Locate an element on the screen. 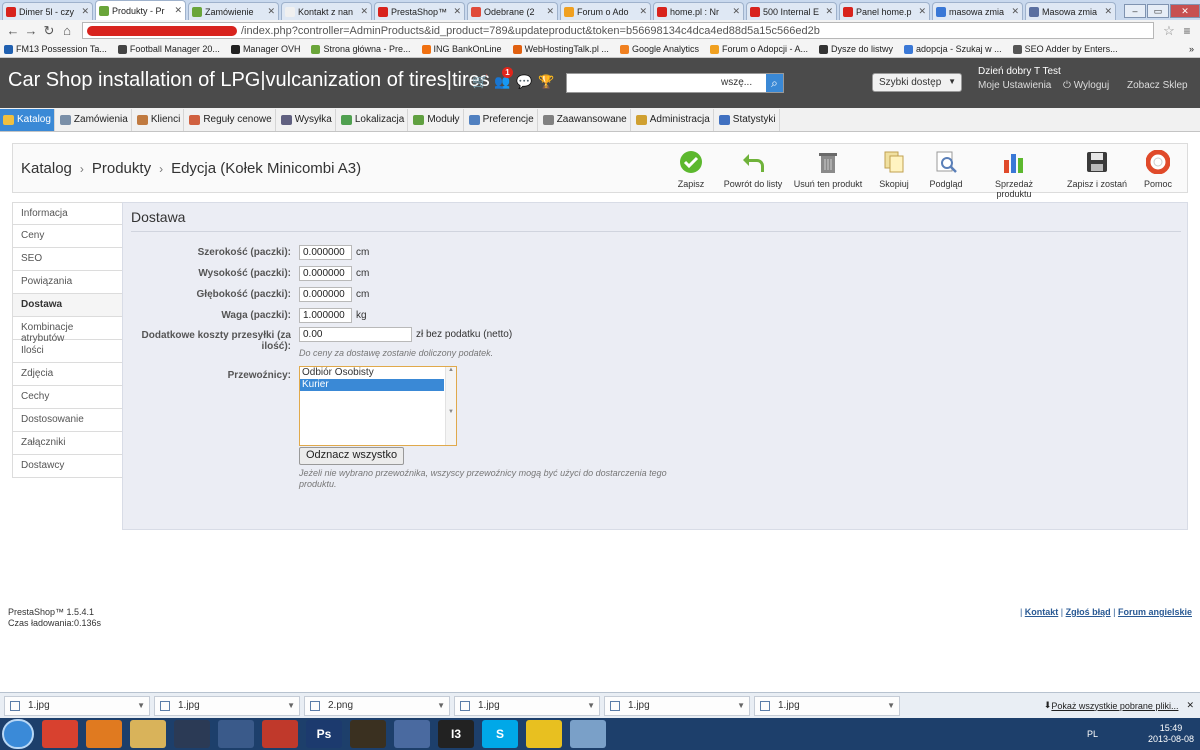  taskbar-explorer-icon is located at coordinates (148, 734).